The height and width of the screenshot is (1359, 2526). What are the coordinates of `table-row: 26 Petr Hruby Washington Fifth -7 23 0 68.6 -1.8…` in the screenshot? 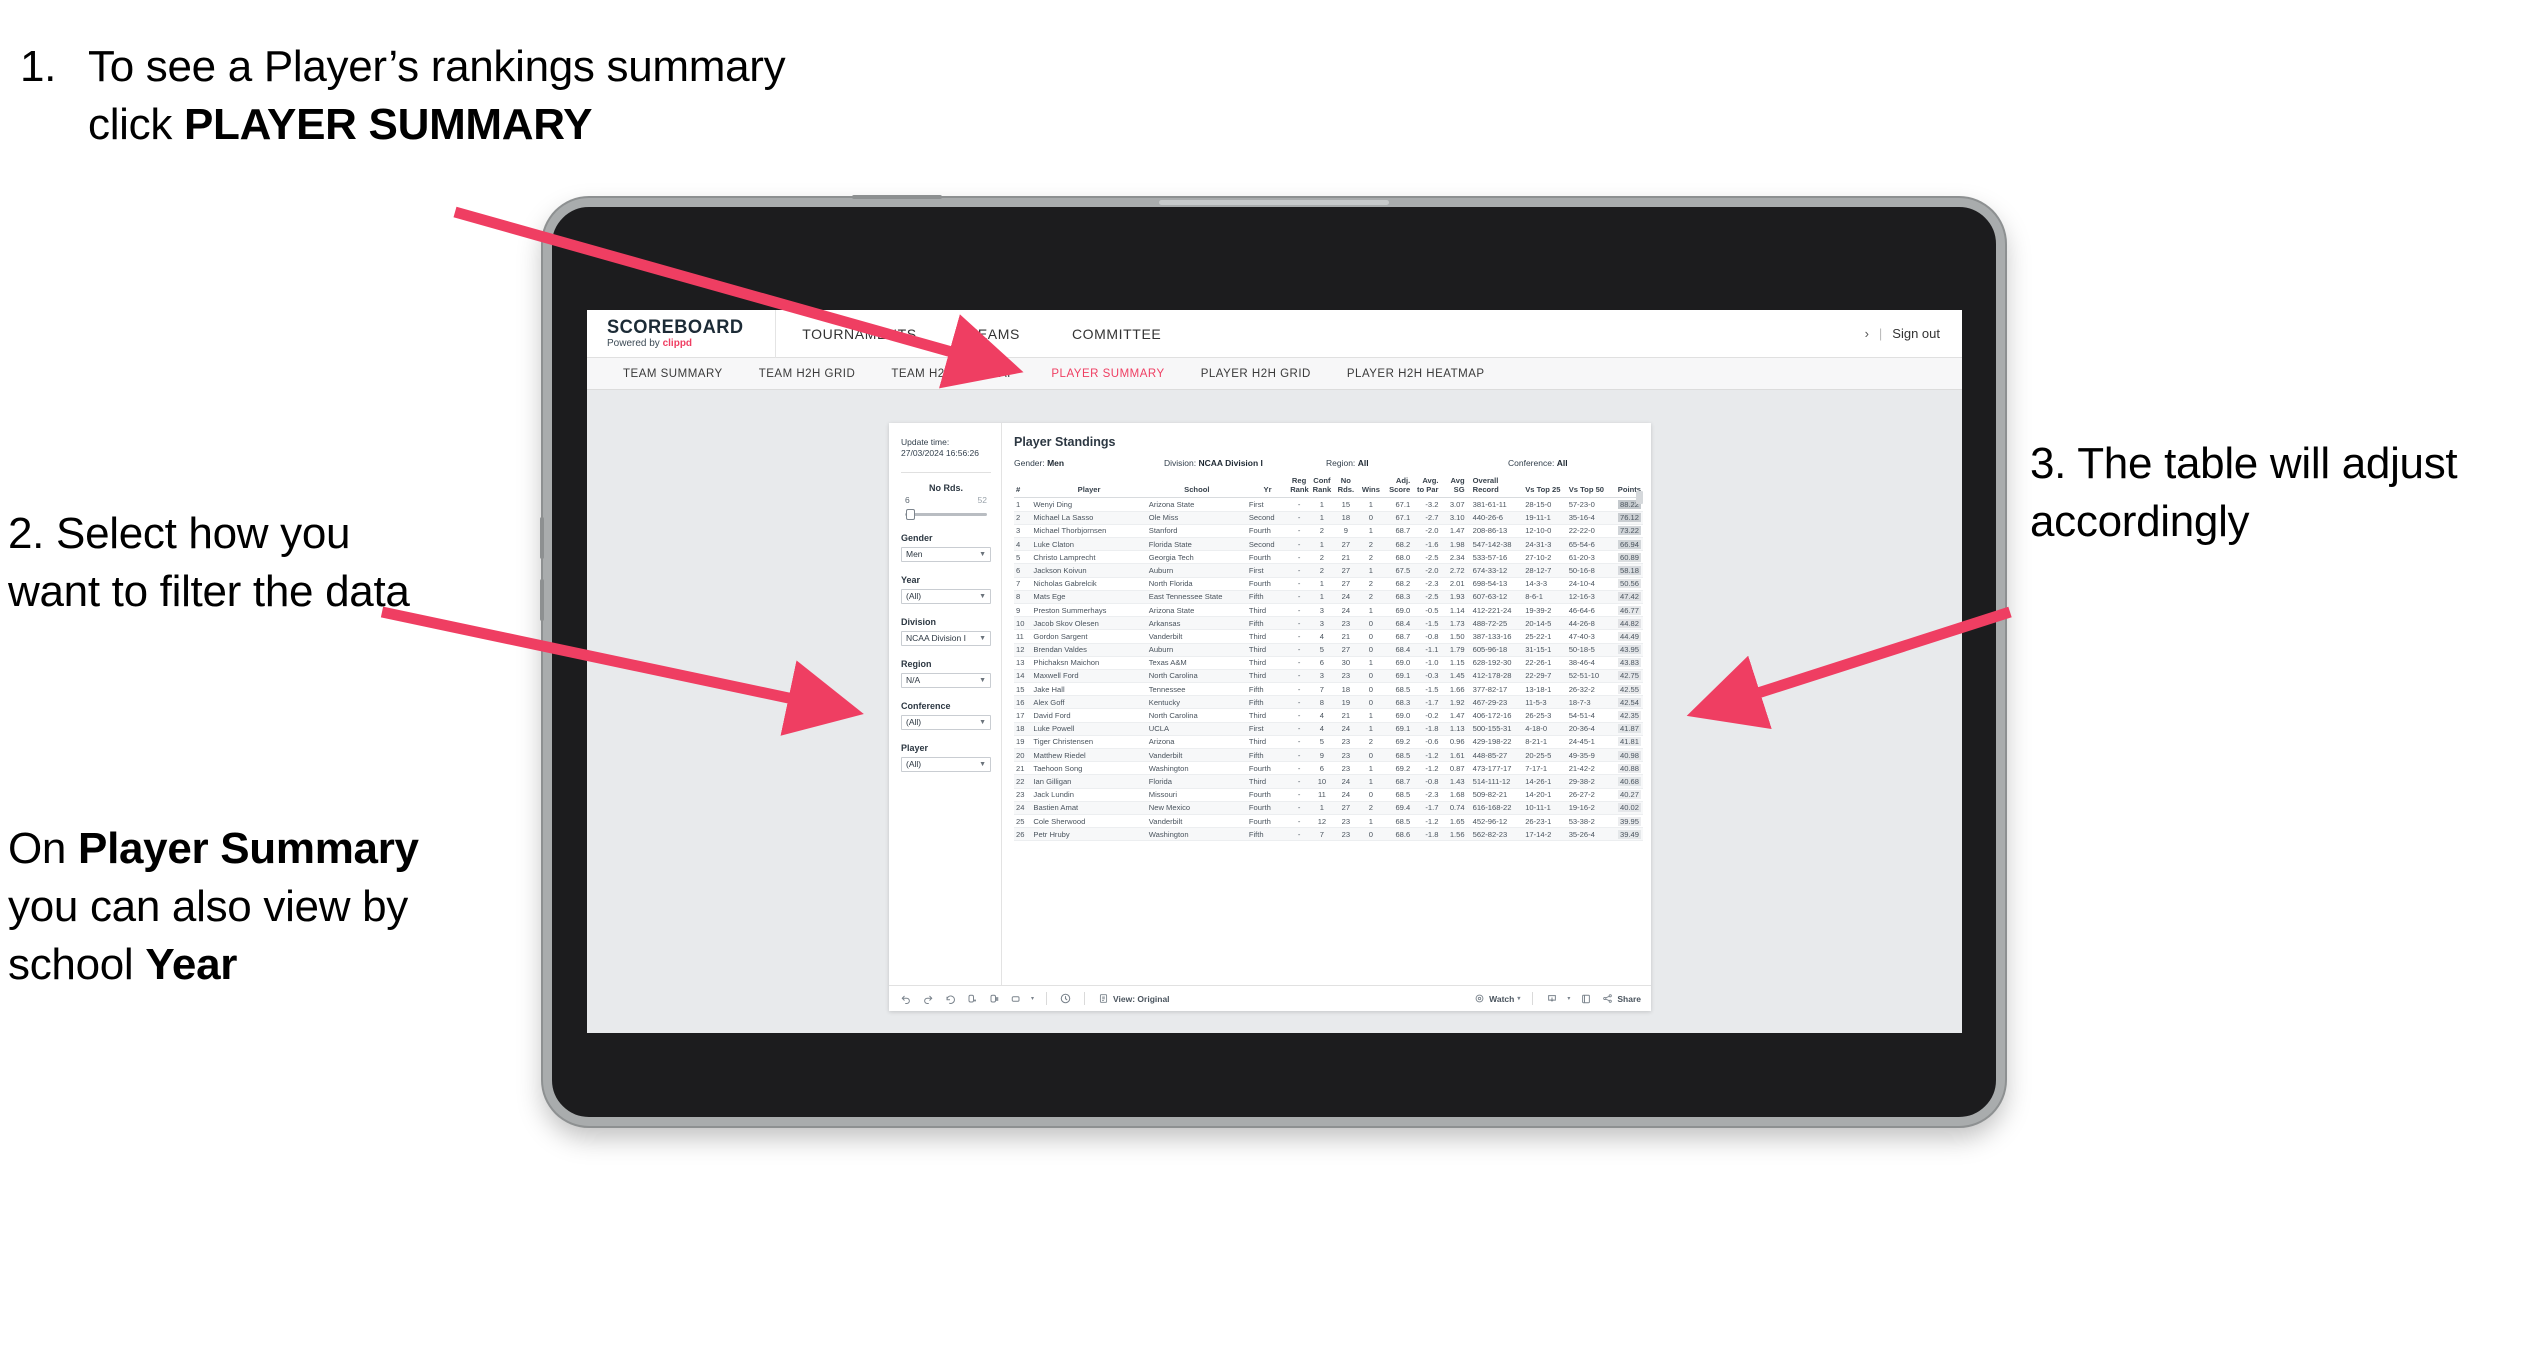 It's located at (1328, 834).